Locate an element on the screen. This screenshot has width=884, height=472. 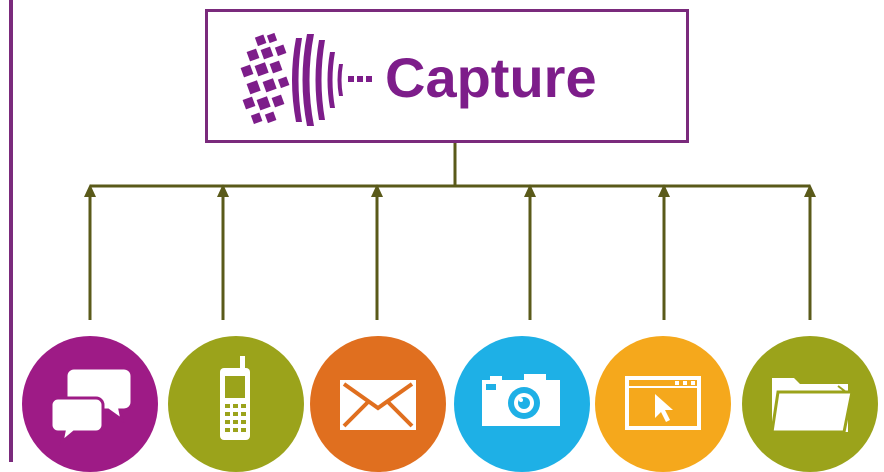
channel-camera is located at coordinates (522, 404).